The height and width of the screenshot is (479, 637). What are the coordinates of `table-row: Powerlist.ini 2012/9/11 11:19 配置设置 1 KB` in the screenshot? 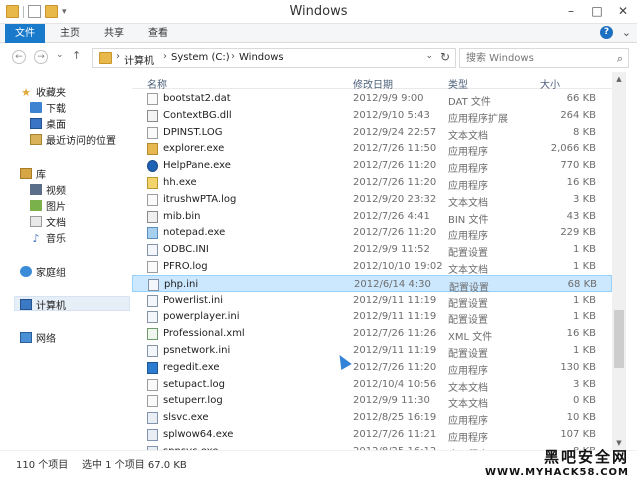 It's located at (372, 301).